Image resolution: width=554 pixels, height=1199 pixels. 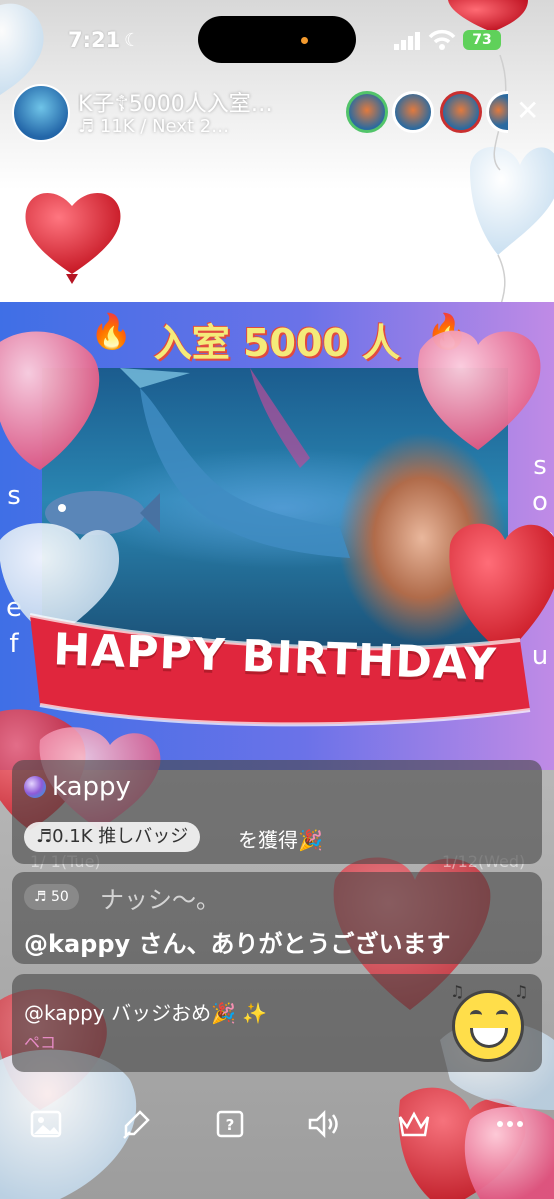 What do you see at coordinates (91, 787) in the screenshot?
I see `chat-username: kappy` at bounding box center [91, 787].